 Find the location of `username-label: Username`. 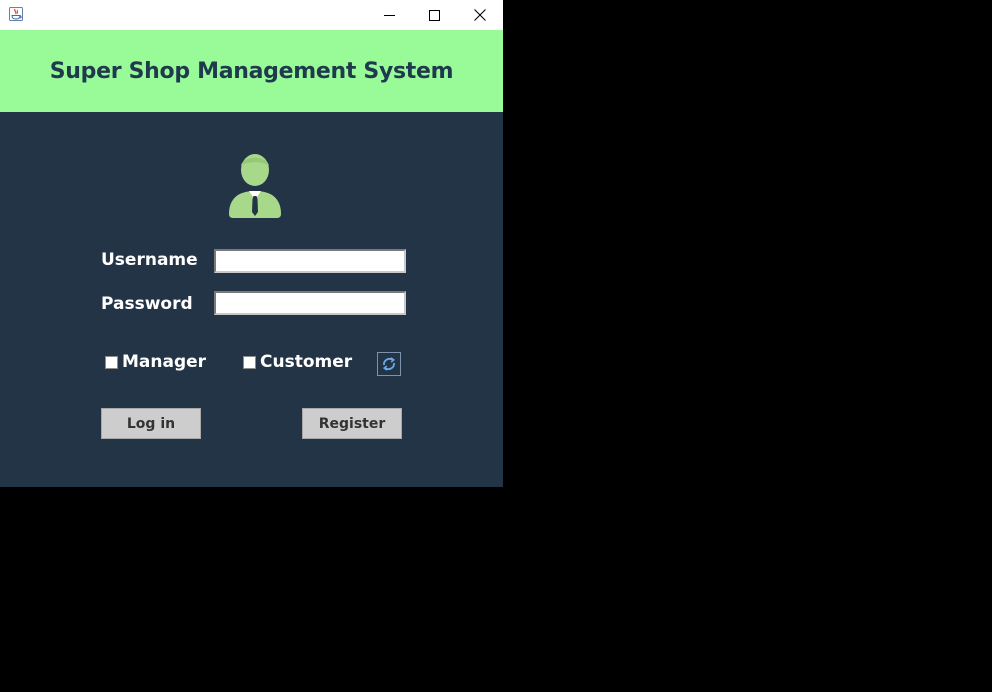

username-label: Username is located at coordinates (149, 260).